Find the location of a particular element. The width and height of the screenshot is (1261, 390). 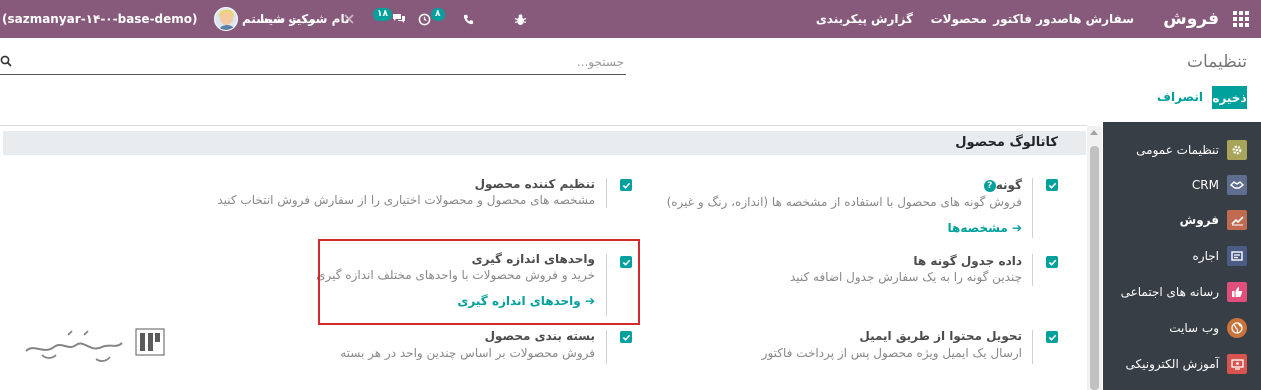

app-name: فروش is located at coordinates (1191, 19).